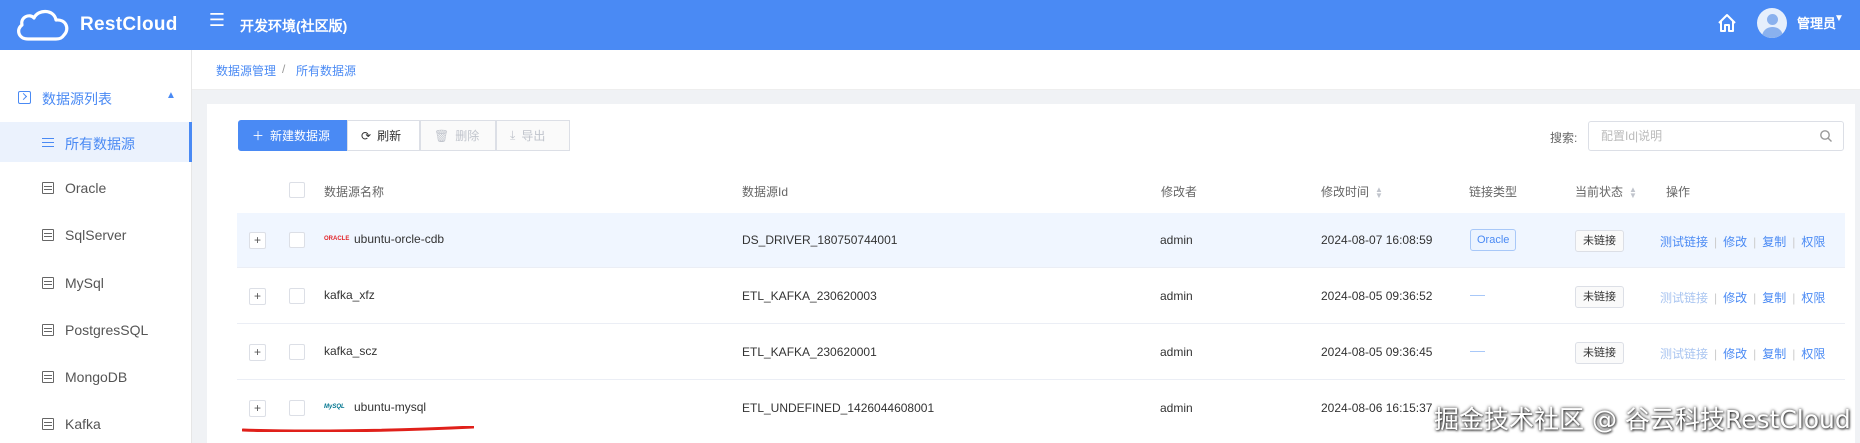 The width and height of the screenshot is (1860, 443). Describe the element at coordinates (83, 424) in the screenshot. I see `sidebar-item-label: Kafka` at that location.